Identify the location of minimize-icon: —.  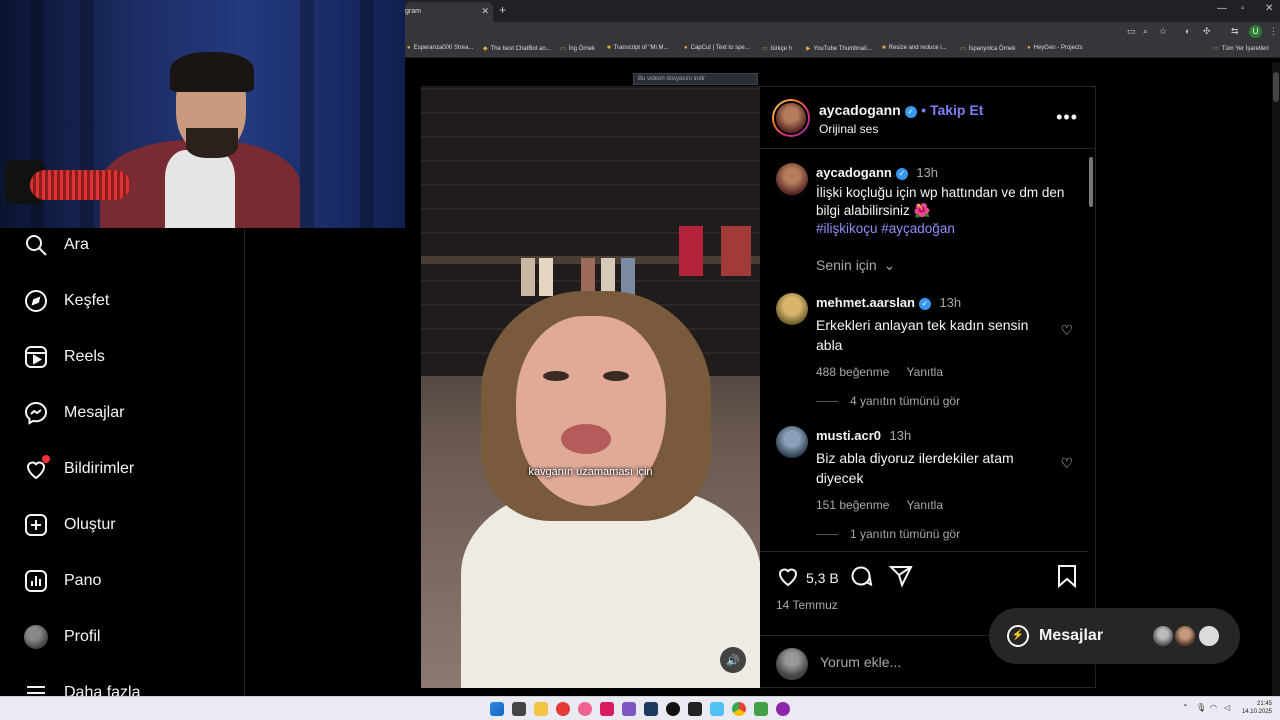
(1222, 8).